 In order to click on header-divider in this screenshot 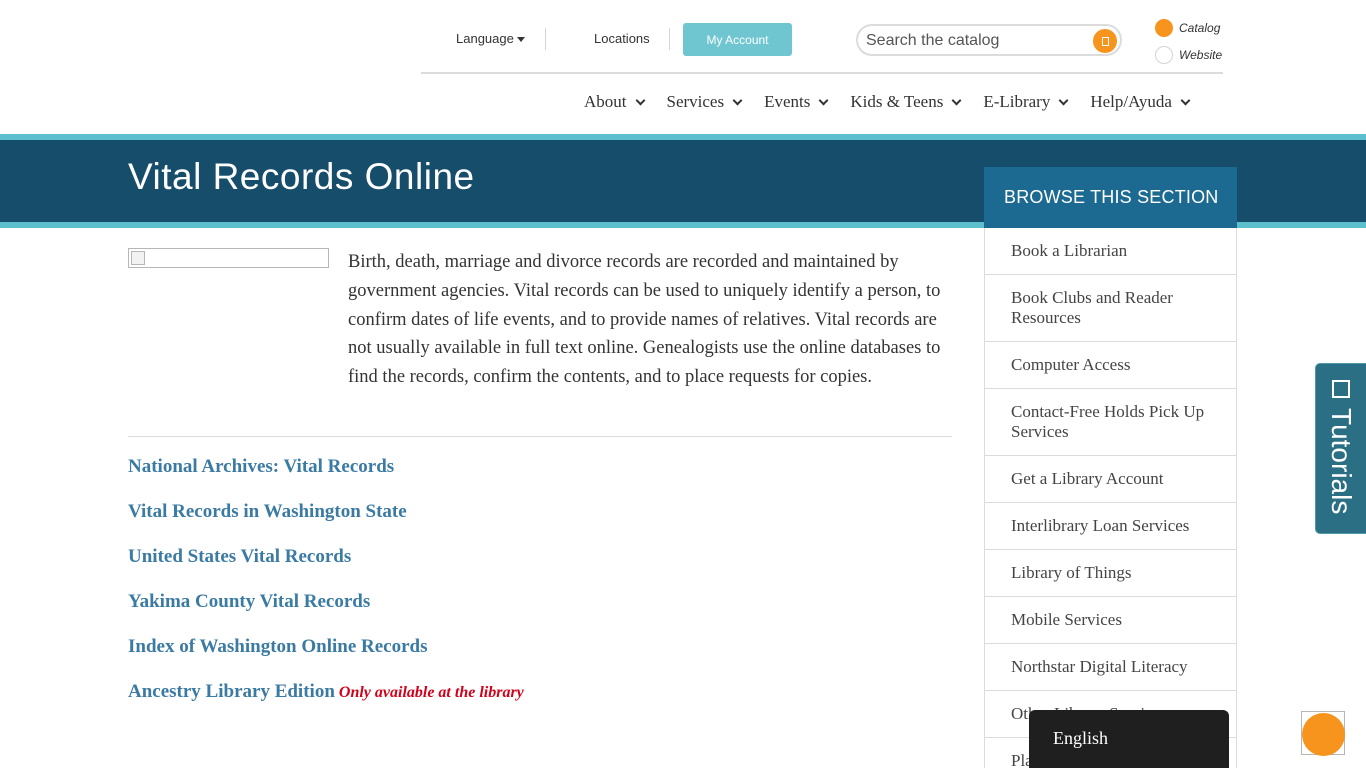, I will do `click(822, 73)`.